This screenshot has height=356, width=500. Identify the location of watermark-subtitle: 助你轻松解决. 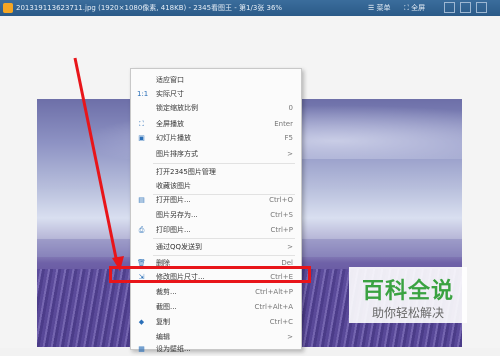
(407, 313).